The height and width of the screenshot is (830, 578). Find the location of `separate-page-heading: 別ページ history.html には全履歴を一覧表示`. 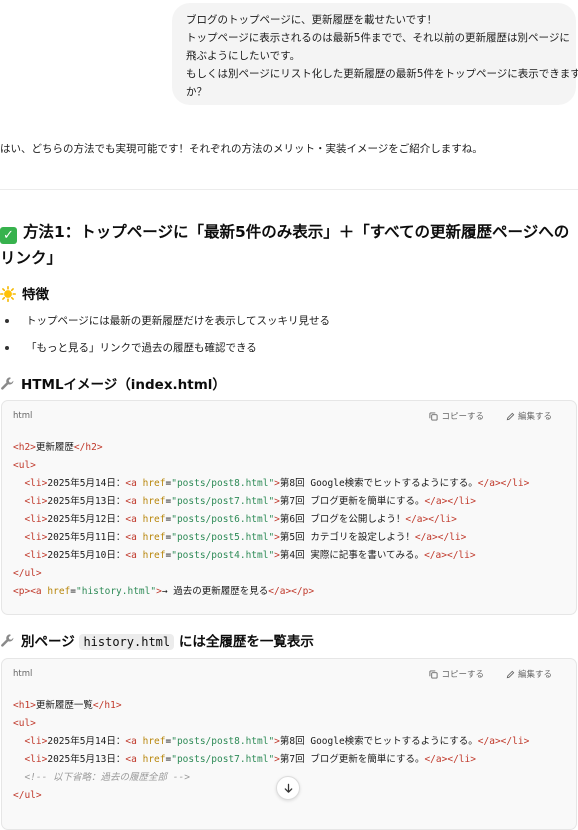

separate-page-heading: 別ページ history.html には全履歴を一覧表示 is located at coordinates (157, 640).